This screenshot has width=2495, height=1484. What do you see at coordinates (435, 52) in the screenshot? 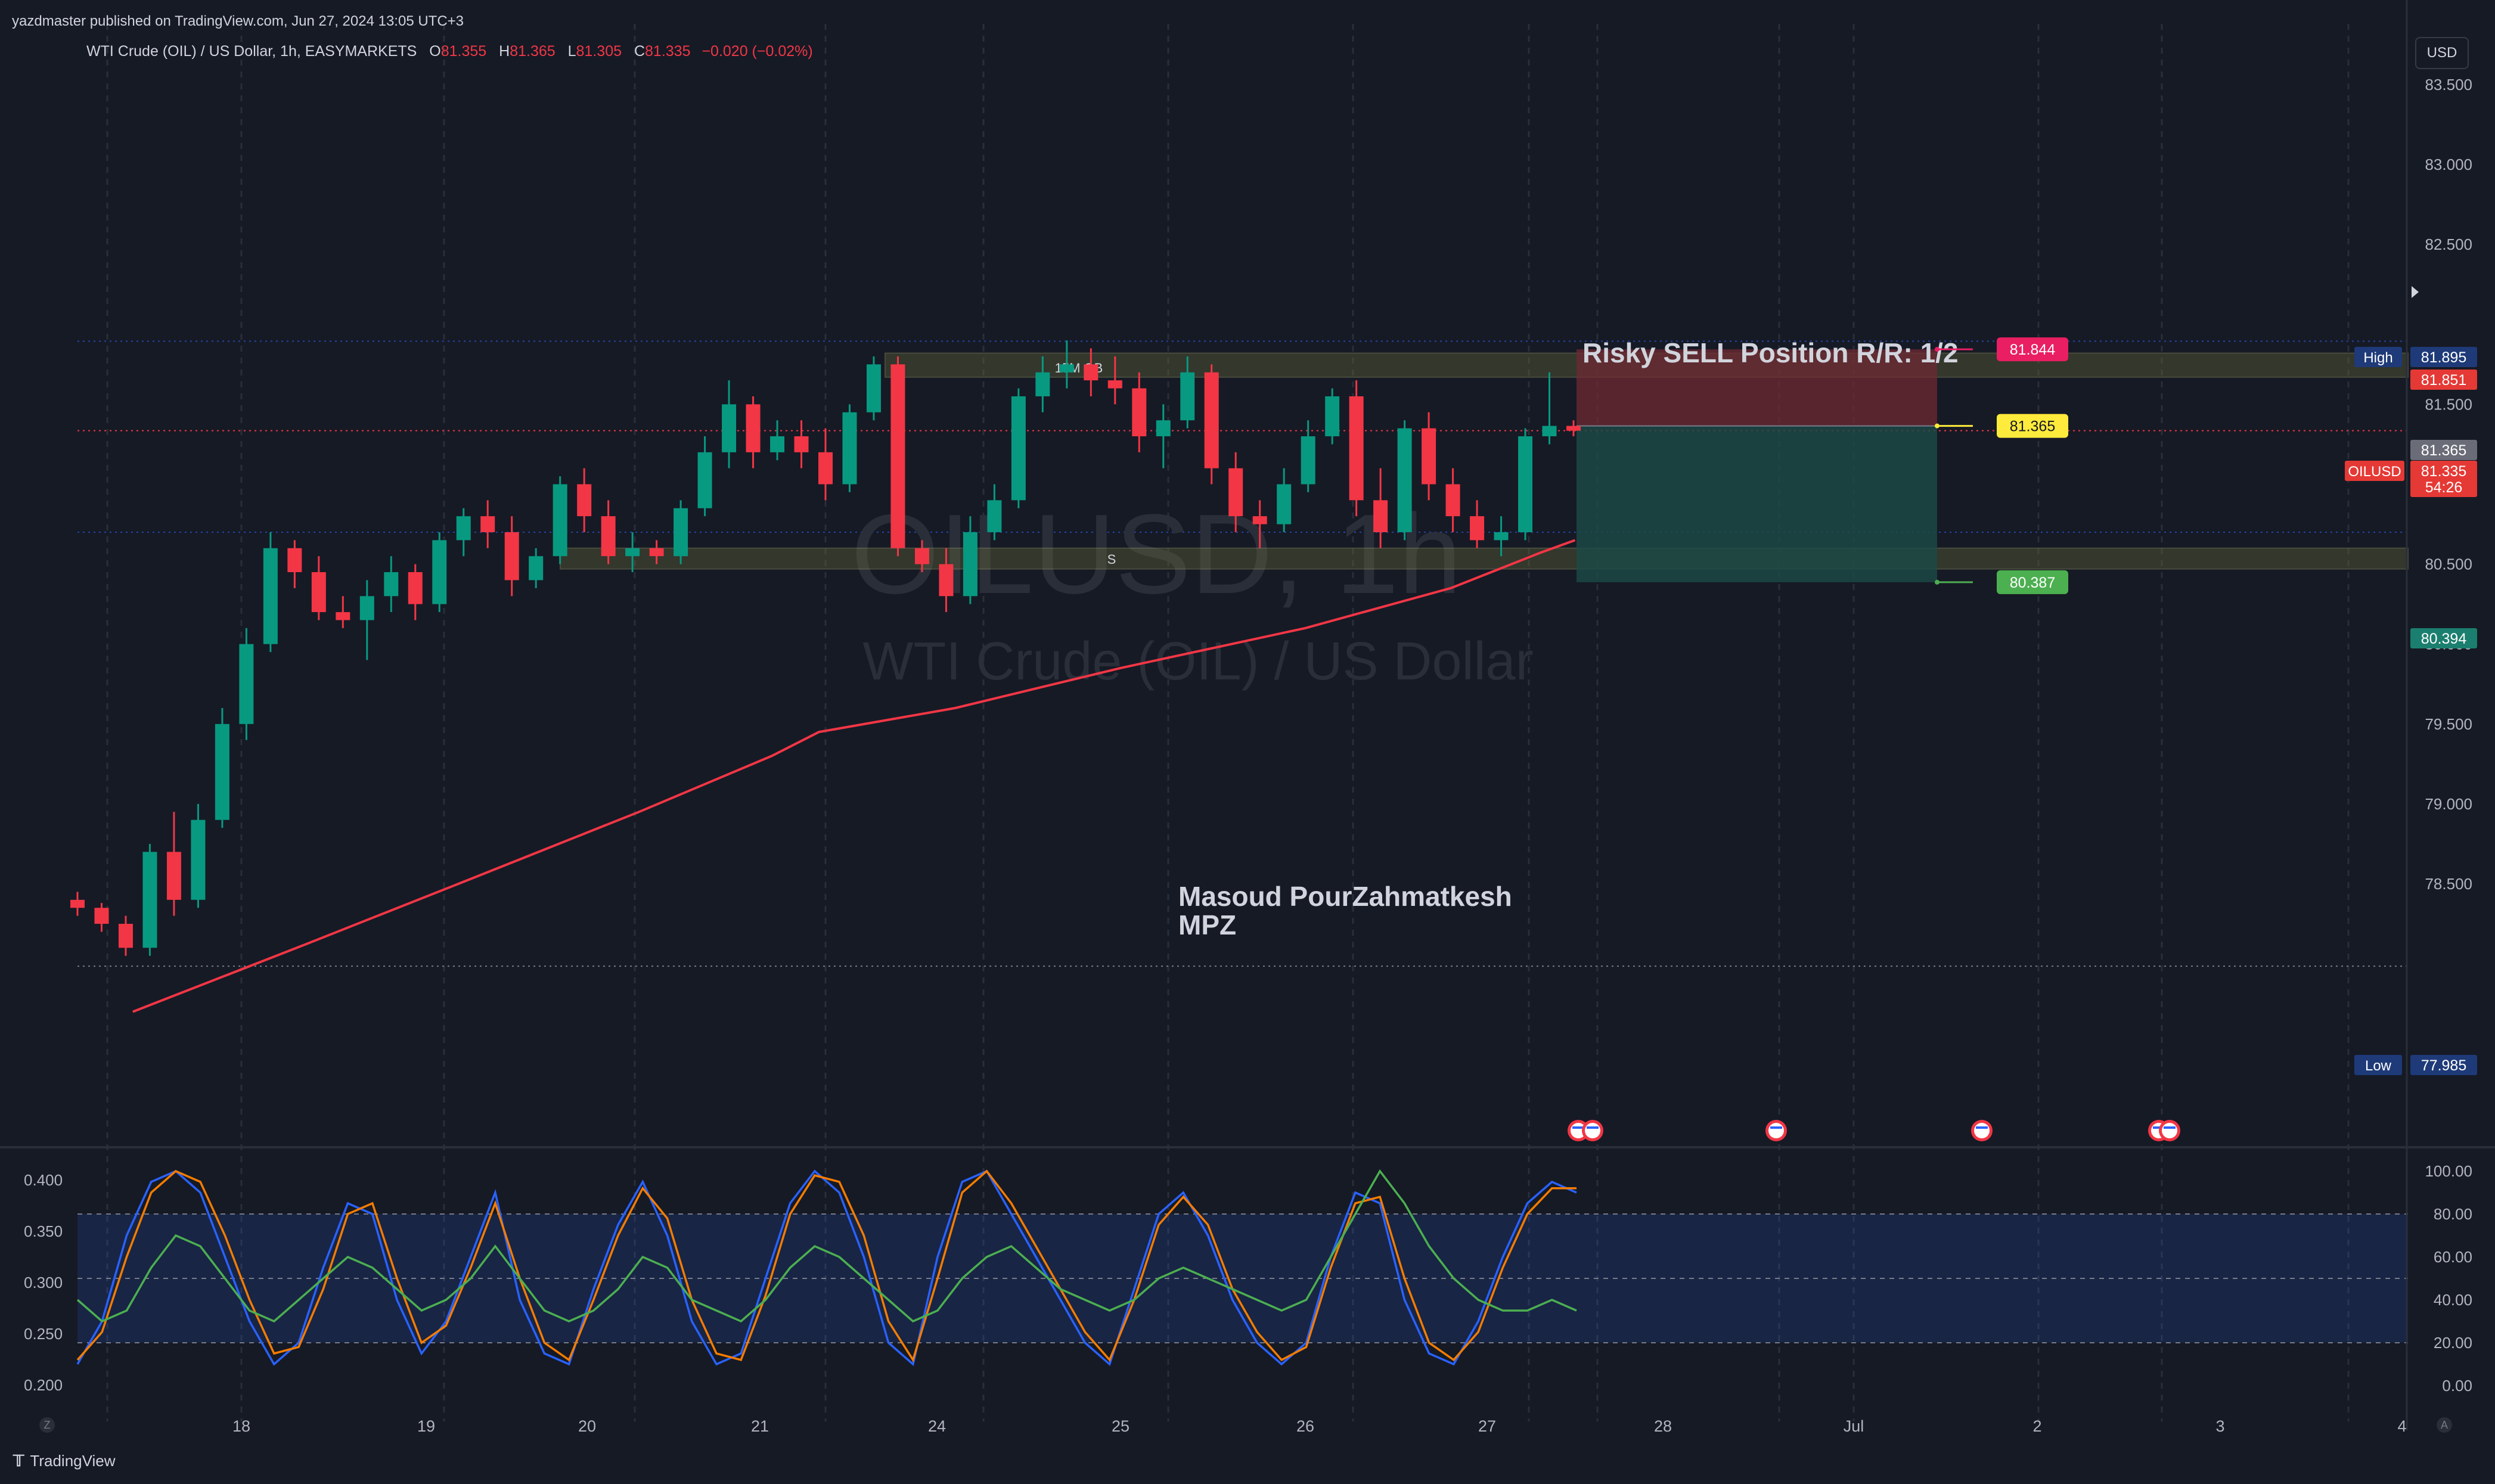
I see `legend-open-label: O` at bounding box center [435, 52].